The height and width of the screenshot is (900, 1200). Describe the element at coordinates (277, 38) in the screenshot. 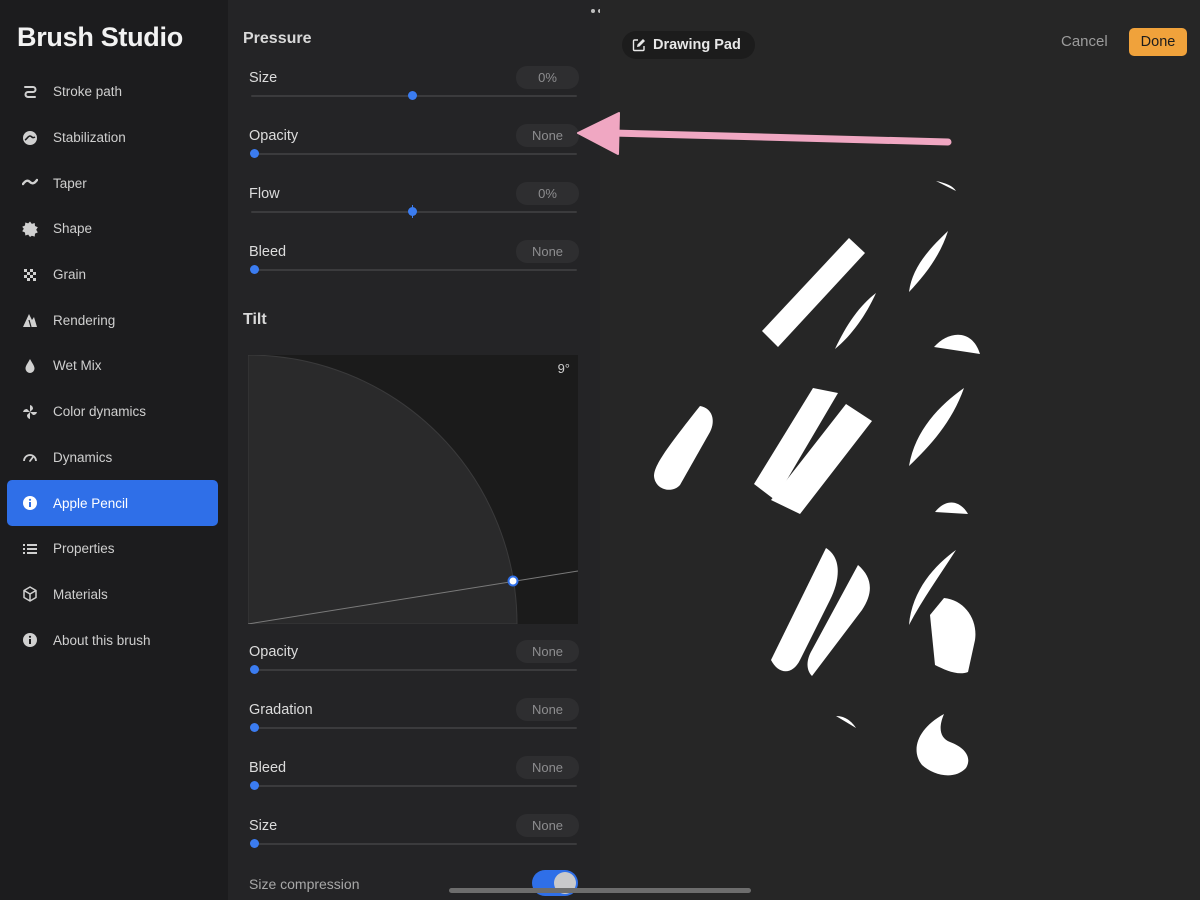

I see `pressure-section-title: Pressure` at that location.